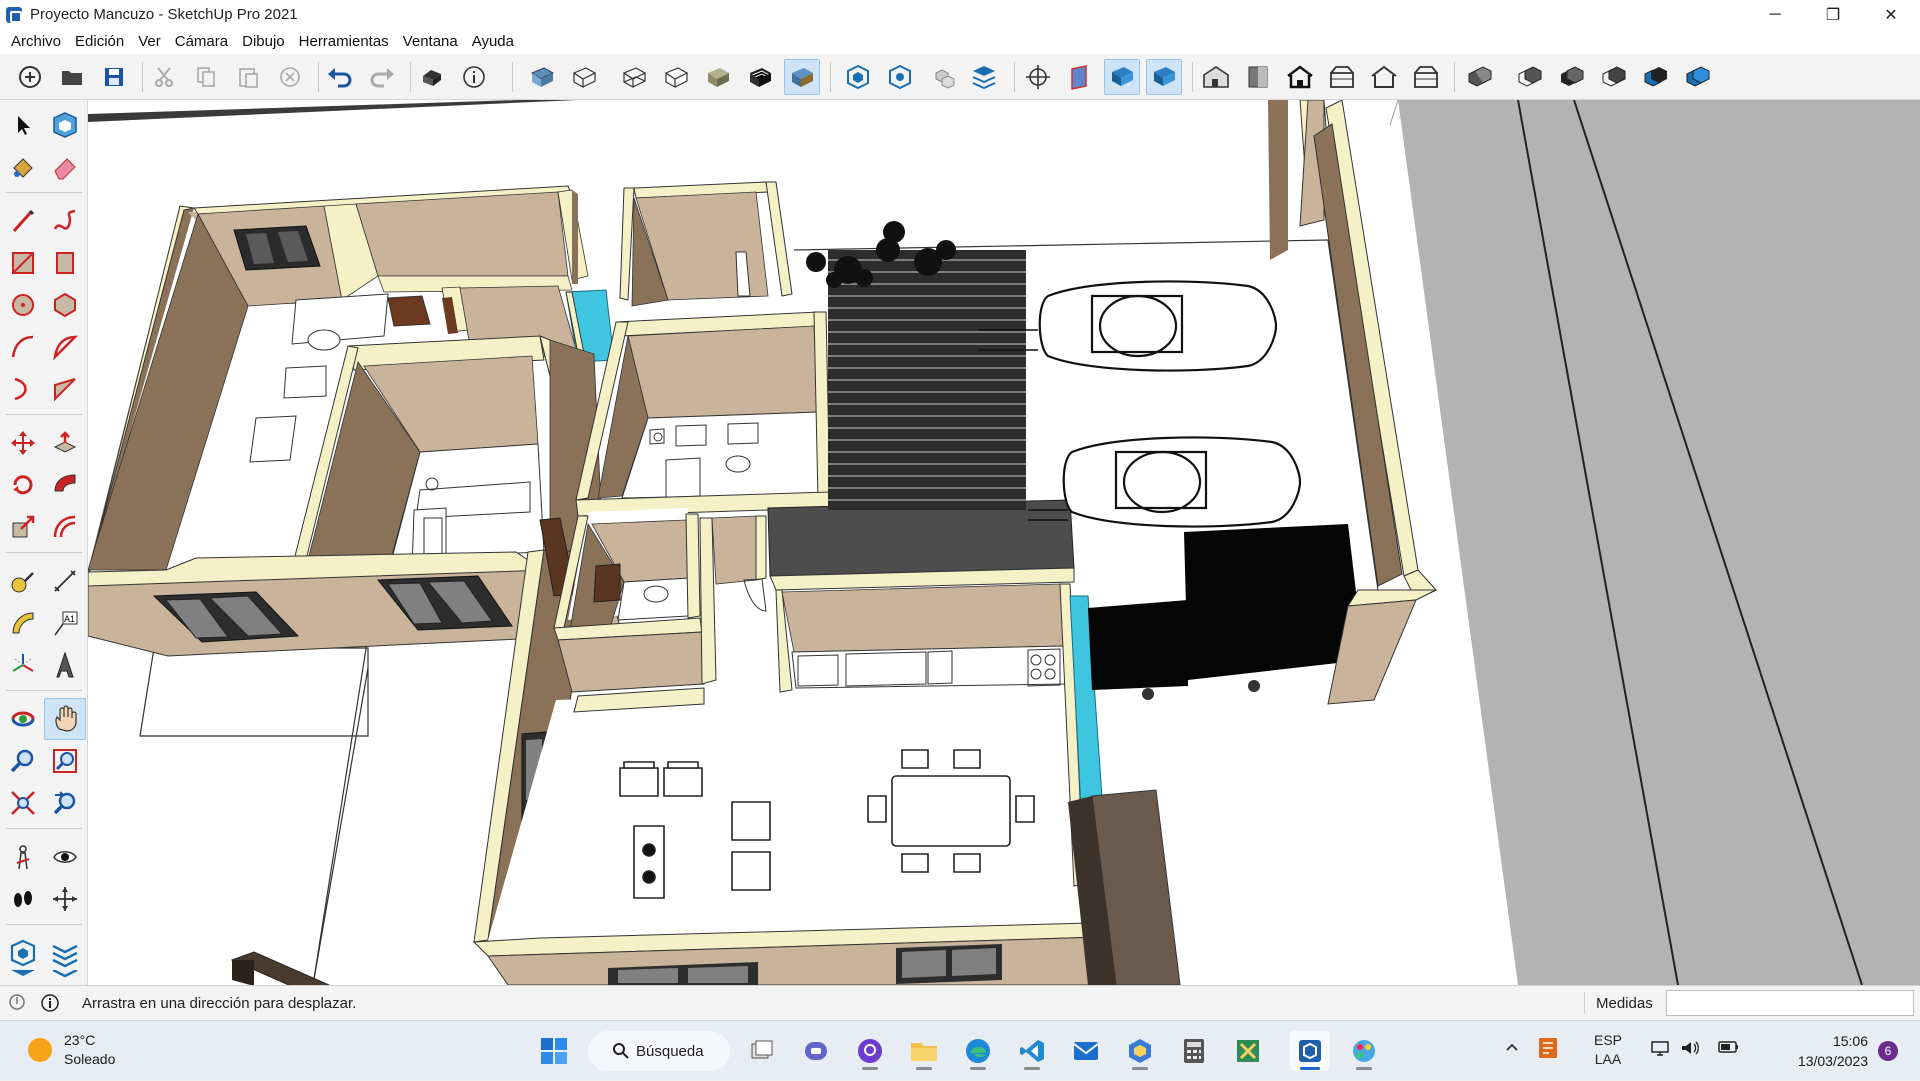  What do you see at coordinates (65, 719) in the screenshot?
I see `pan-icon` at bounding box center [65, 719].